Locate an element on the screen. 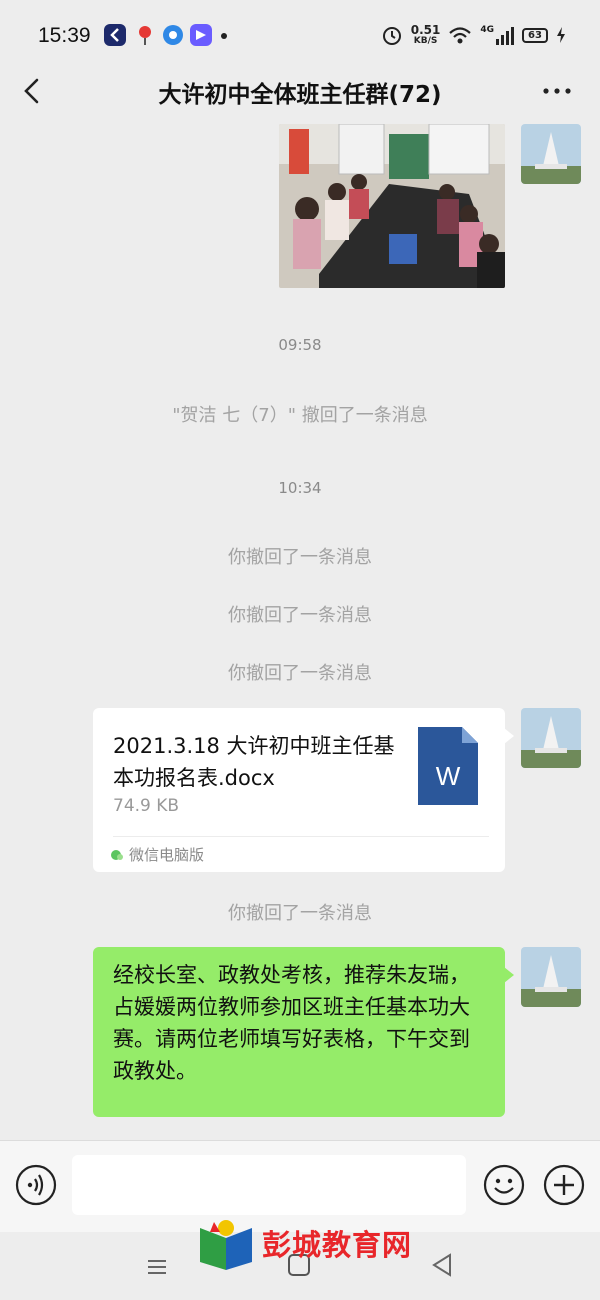  more-options-button is located at coordinates (557, 91).